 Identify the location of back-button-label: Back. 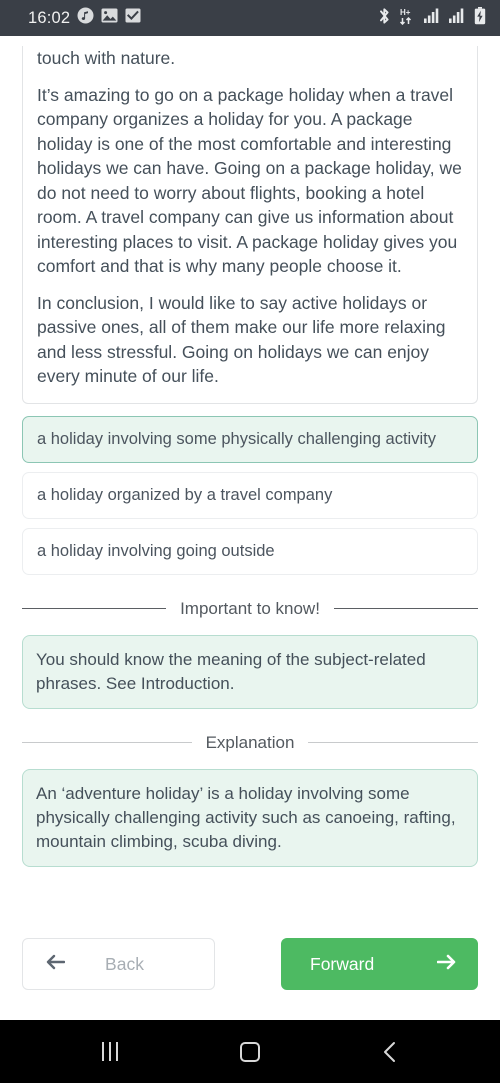
(124, 963).